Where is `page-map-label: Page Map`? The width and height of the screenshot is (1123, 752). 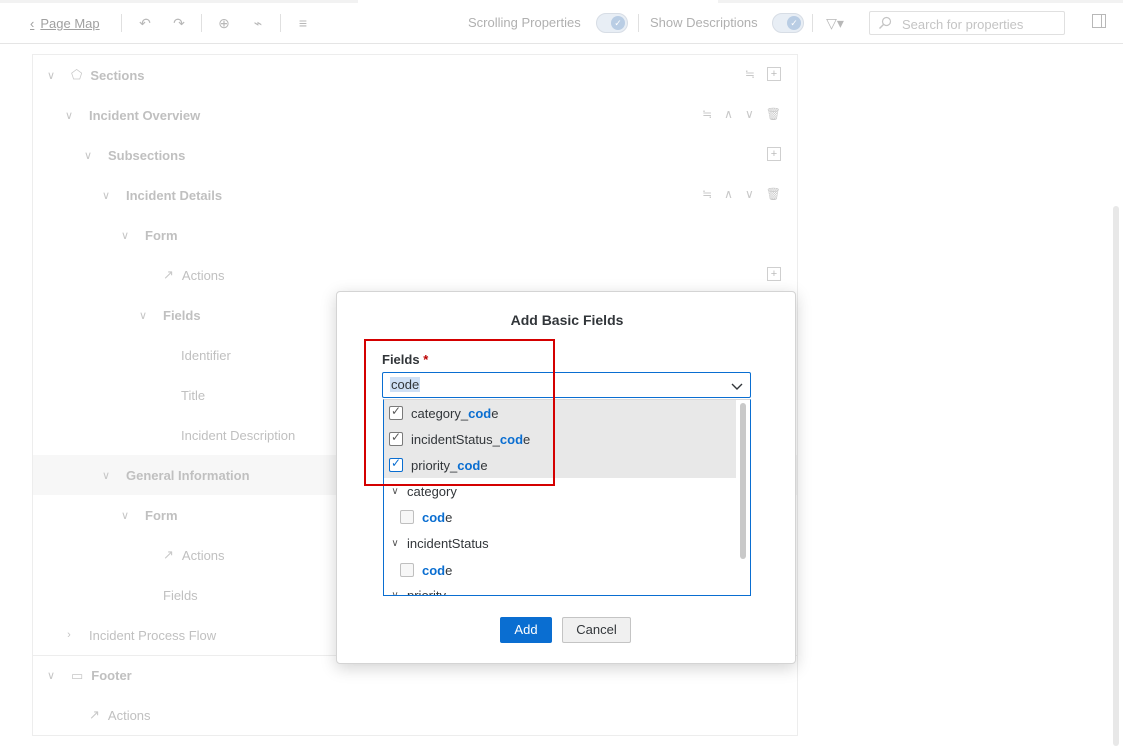 page-map-label: Page Map is located at coordinates (70, 23).